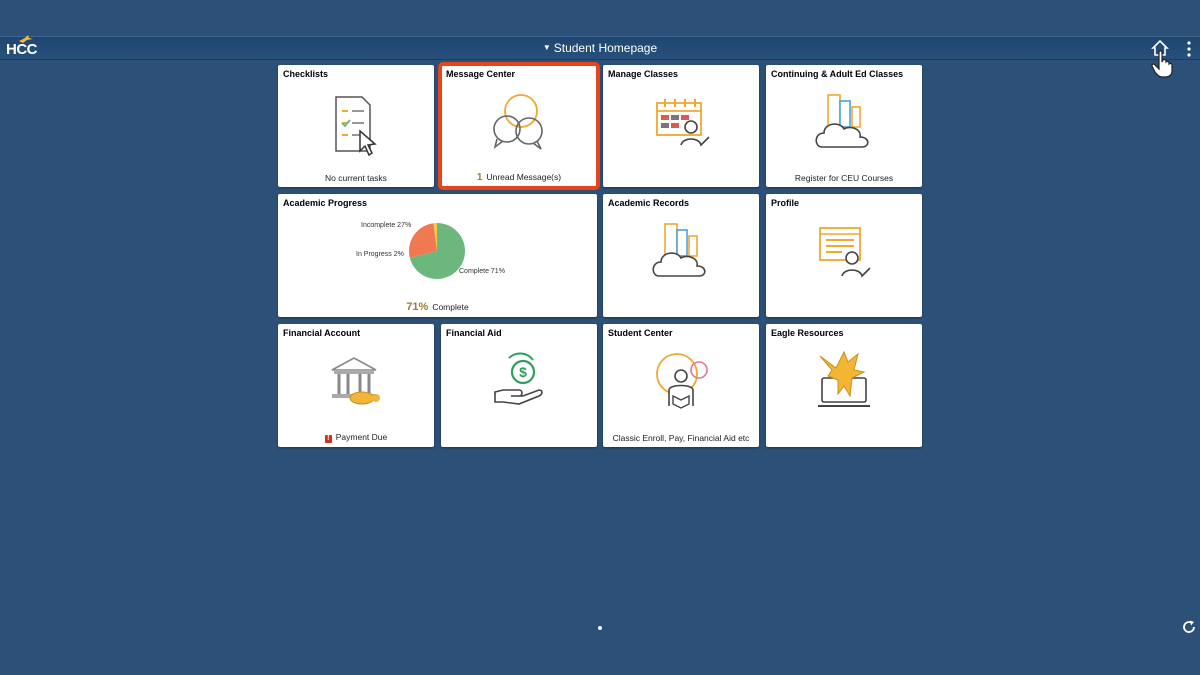  I want to click on tile-title: Manage Classes, so click(643, 74).